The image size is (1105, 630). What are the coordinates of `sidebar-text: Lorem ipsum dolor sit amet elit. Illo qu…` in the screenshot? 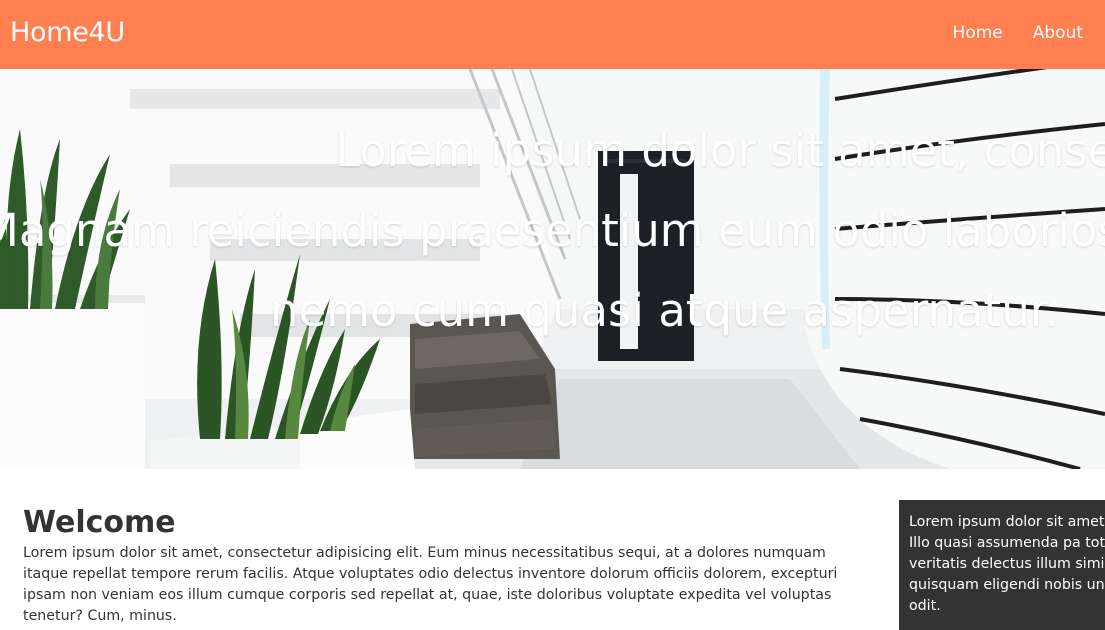 It's located at (1007, 564).